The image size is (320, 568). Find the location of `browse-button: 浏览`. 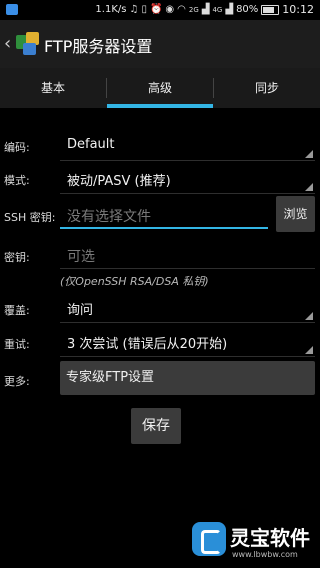

browse-button: 浏览 is located at coordinates (295, 214).